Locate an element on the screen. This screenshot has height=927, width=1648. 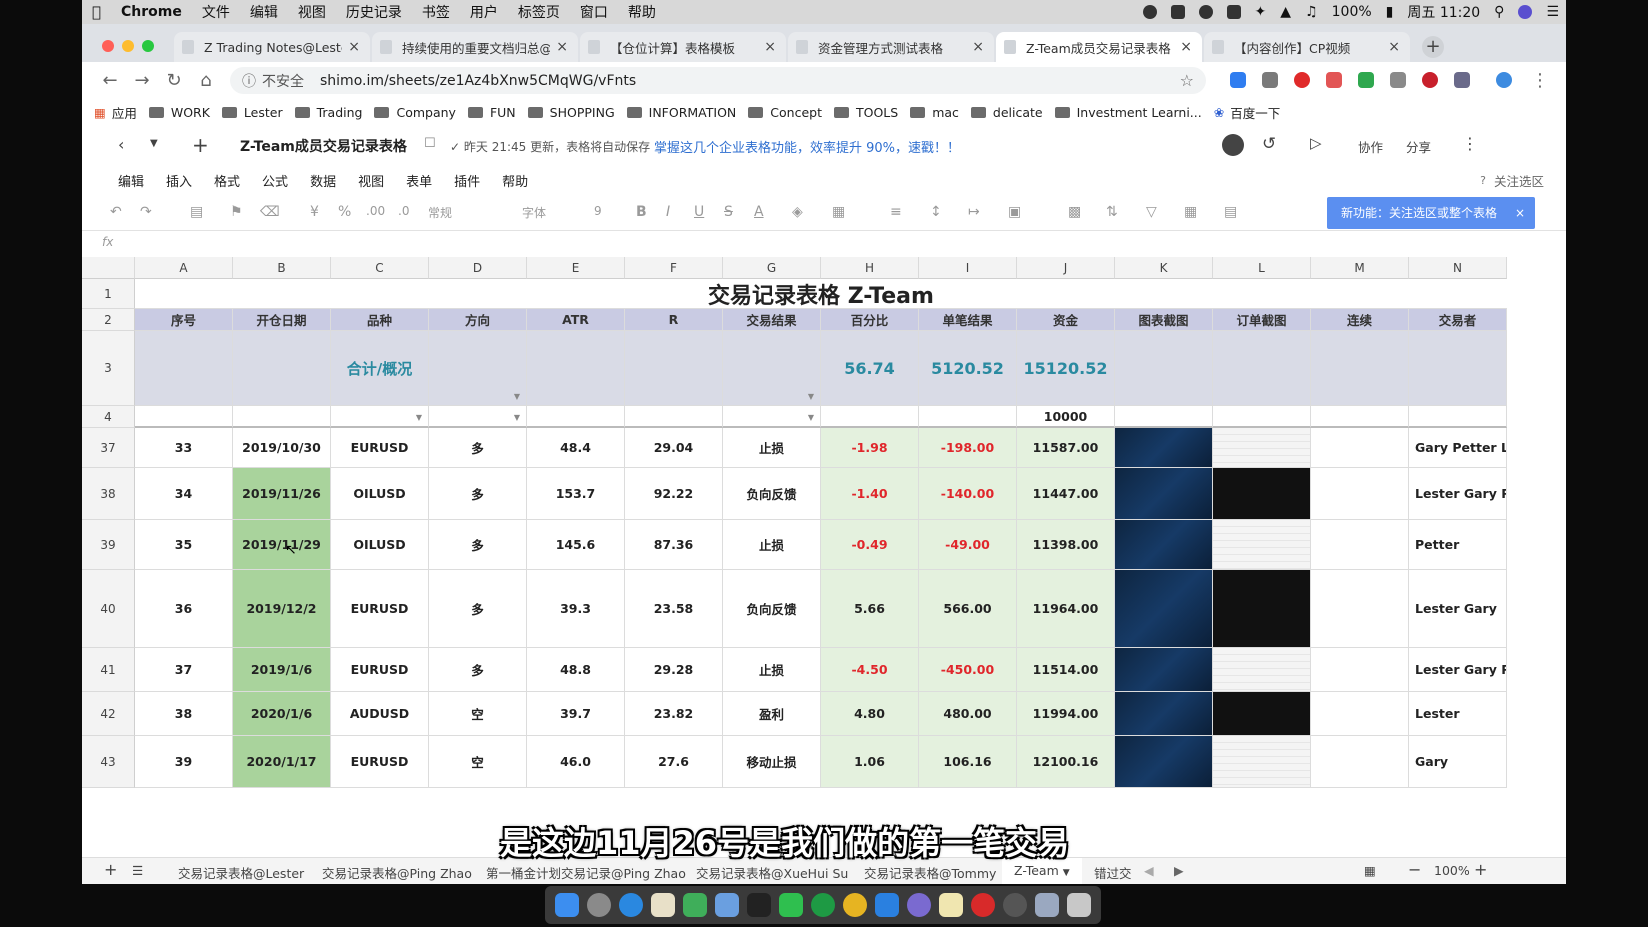
netease-music-icon is located at coordinates (983, 905).